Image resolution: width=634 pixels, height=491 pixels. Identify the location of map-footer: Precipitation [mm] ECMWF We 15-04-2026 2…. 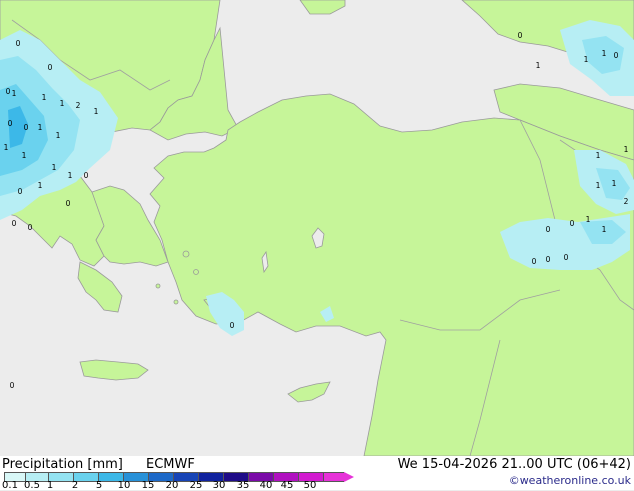
(317, 473).